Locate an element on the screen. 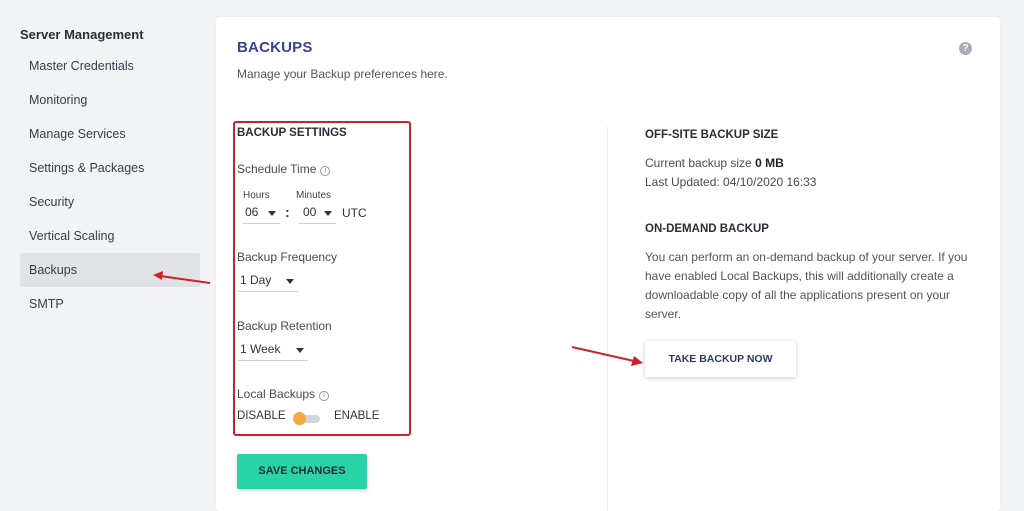 The height and width of the screenshot is (511, 1024). hours-select: 06 is located at coordinates (261, 213).